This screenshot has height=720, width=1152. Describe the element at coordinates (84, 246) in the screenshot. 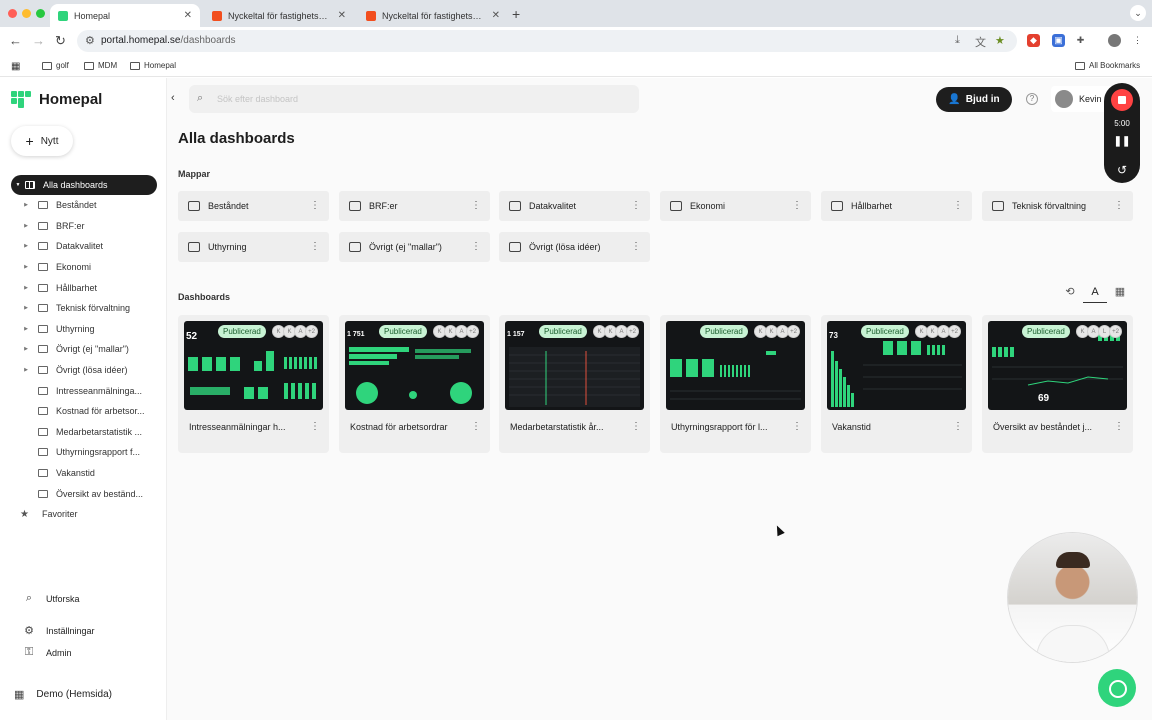

I see `sidebar-item-datakvalitet: ▶ Datakvalitet` at that location.